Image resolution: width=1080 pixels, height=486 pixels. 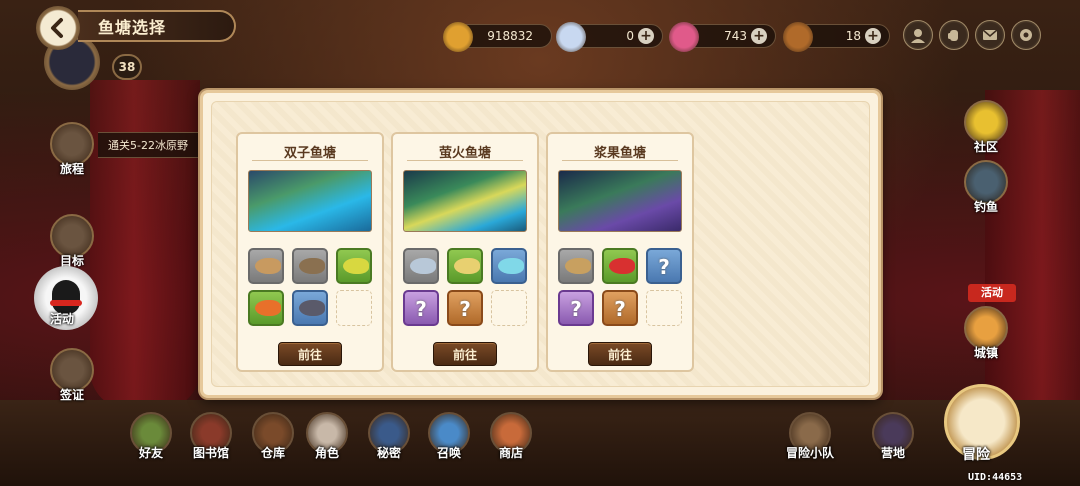 I want to click on adventure-label: 冒险, so click(x=976, y=455).